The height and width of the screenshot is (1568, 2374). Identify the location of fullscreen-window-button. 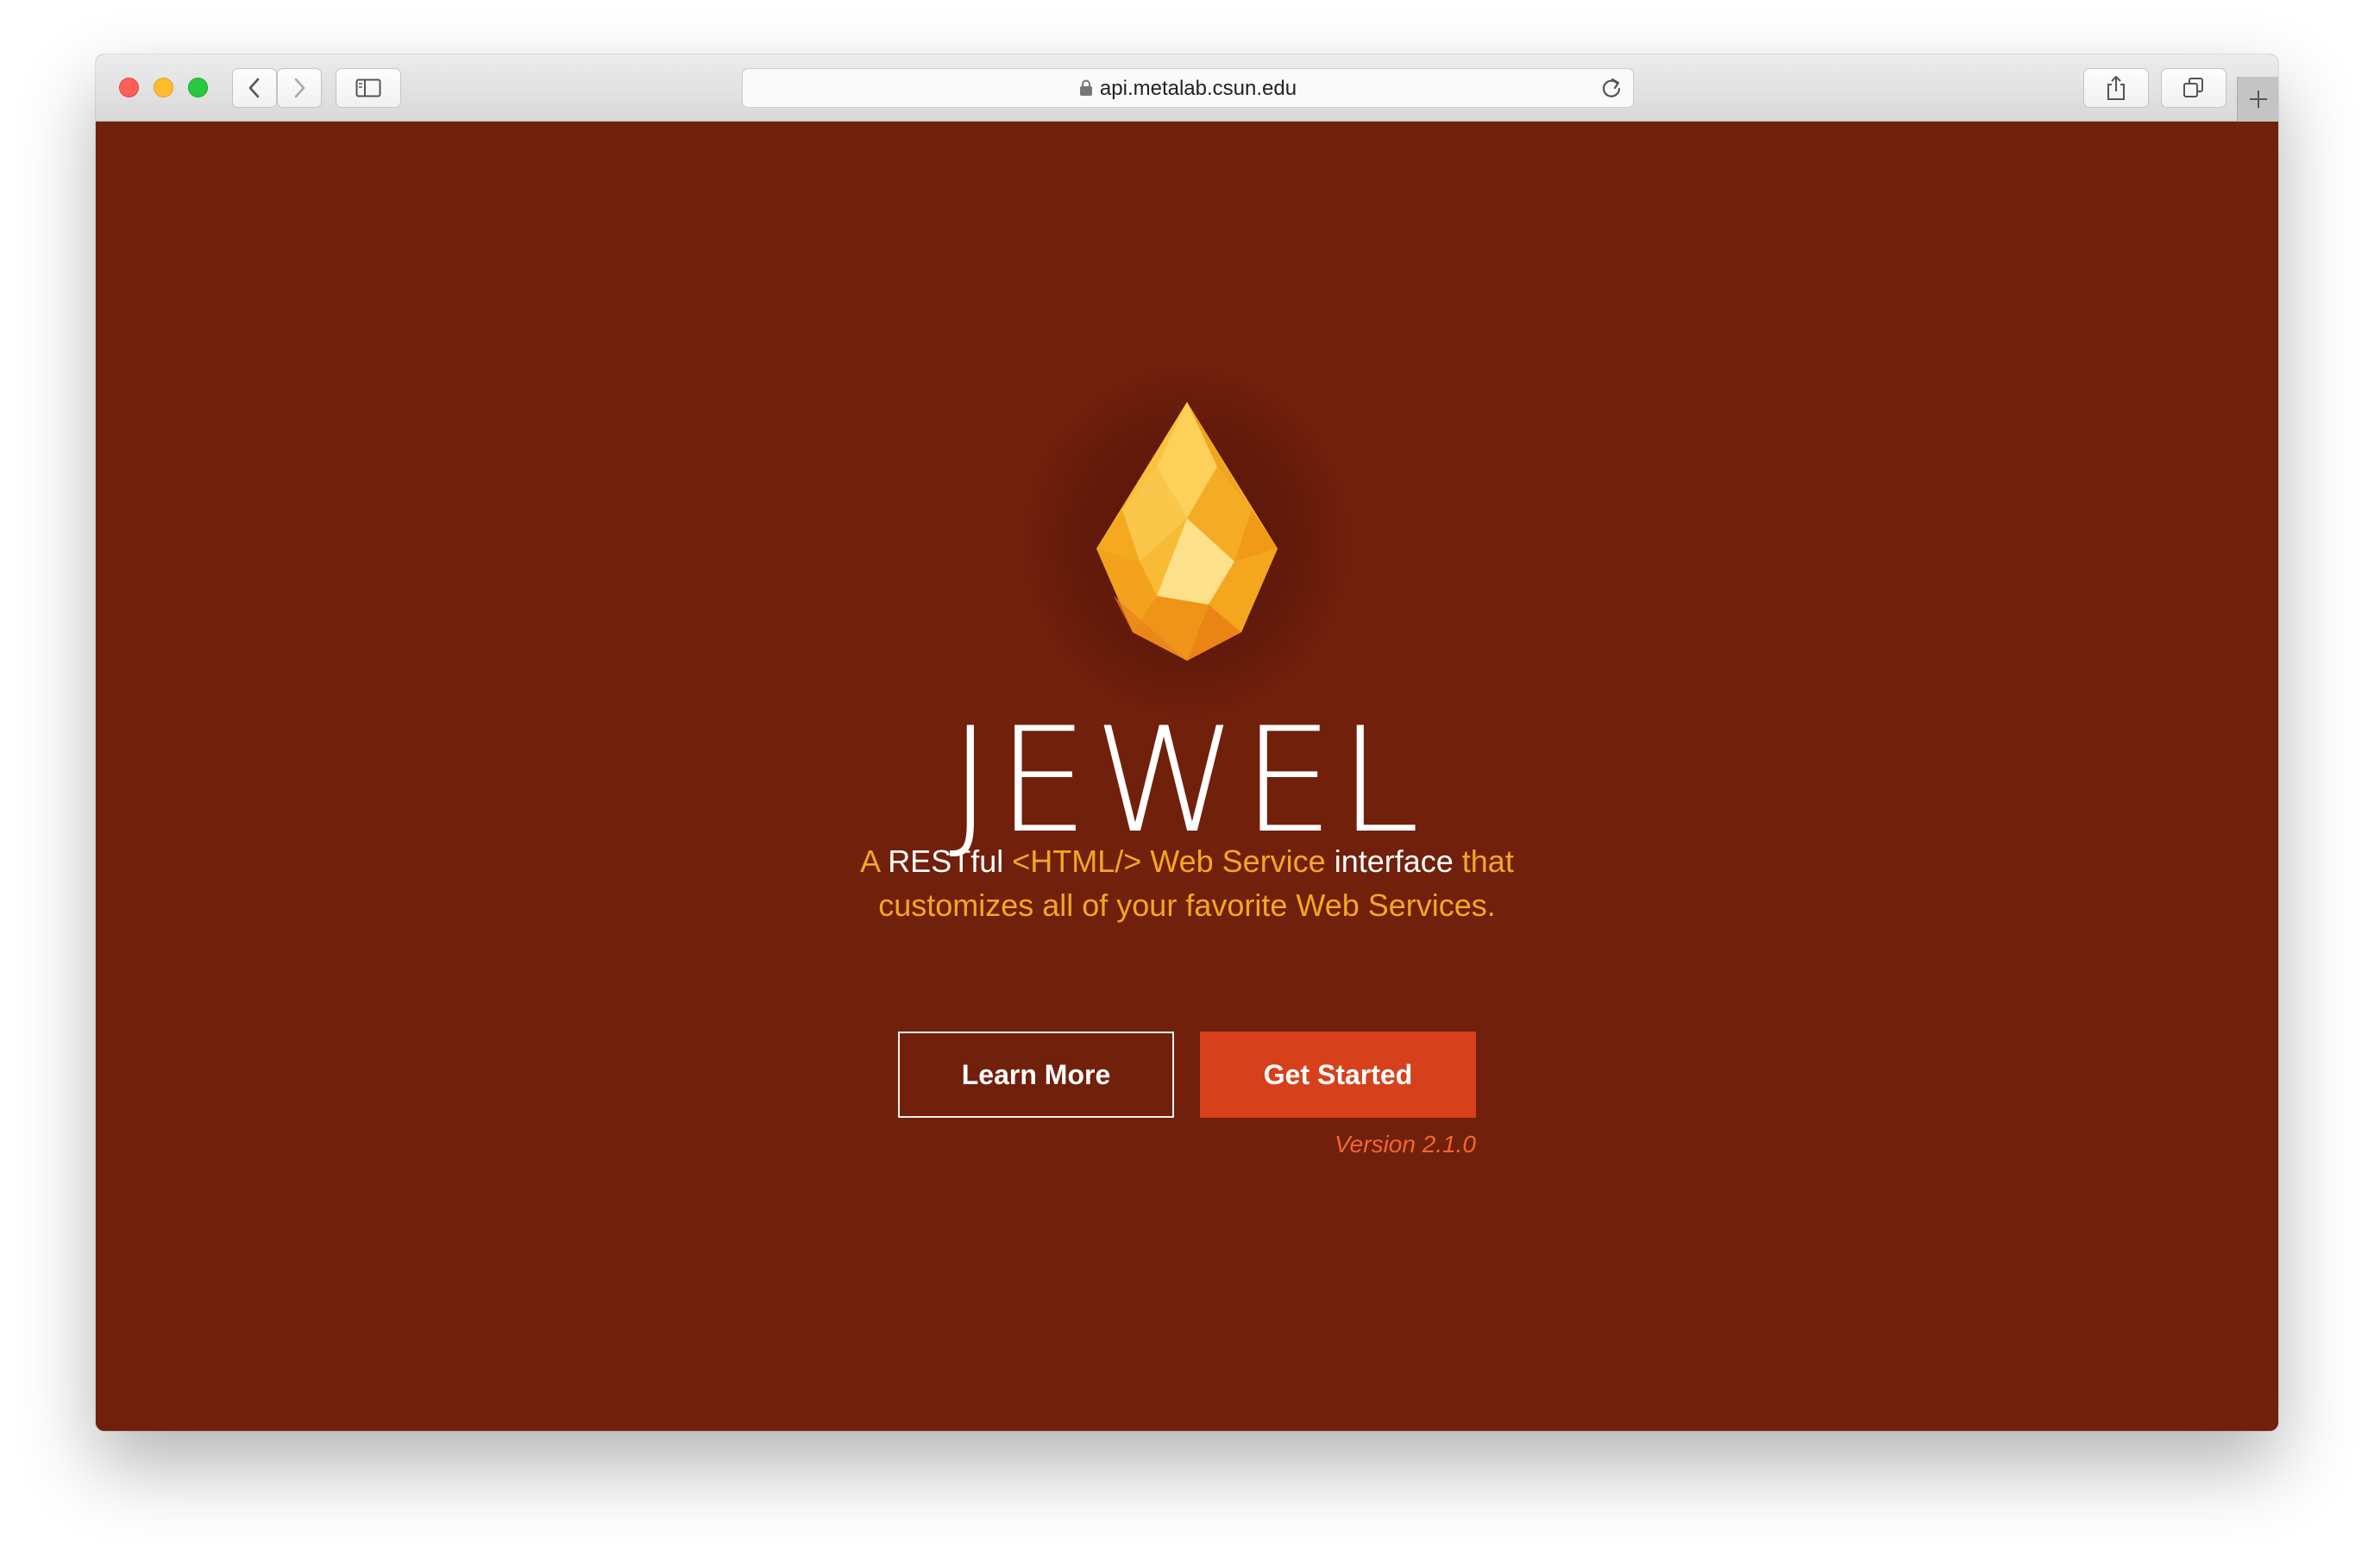
(198, 87).